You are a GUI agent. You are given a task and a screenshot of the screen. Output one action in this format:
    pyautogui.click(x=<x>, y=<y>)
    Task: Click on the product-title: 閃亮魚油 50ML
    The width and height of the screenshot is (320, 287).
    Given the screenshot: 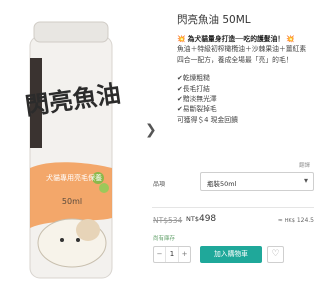 What is the action you would take?
    pyautogui.click(x=214, y=20)
    